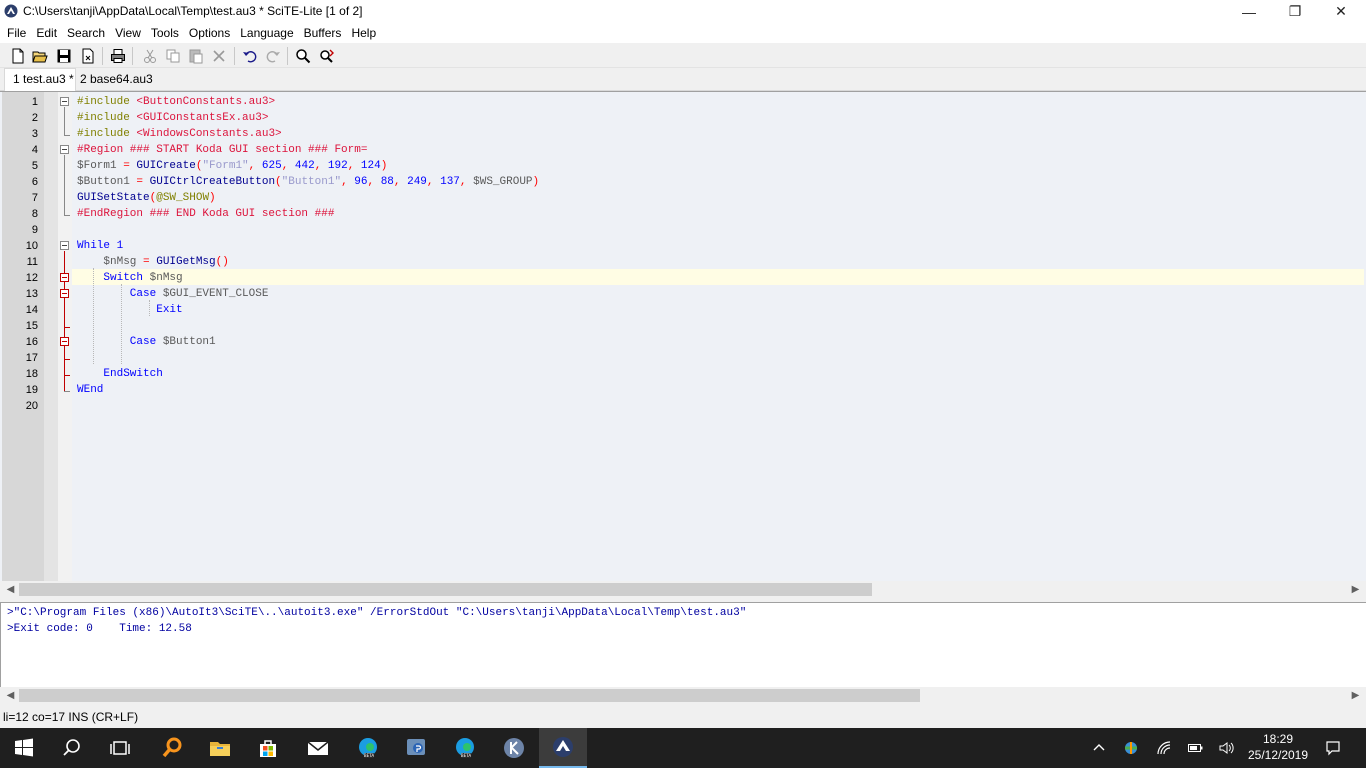  What do you see at coordinates (31, 326) in the screenshot?
I see `line-number: 15` at bounding box center [31, 326].